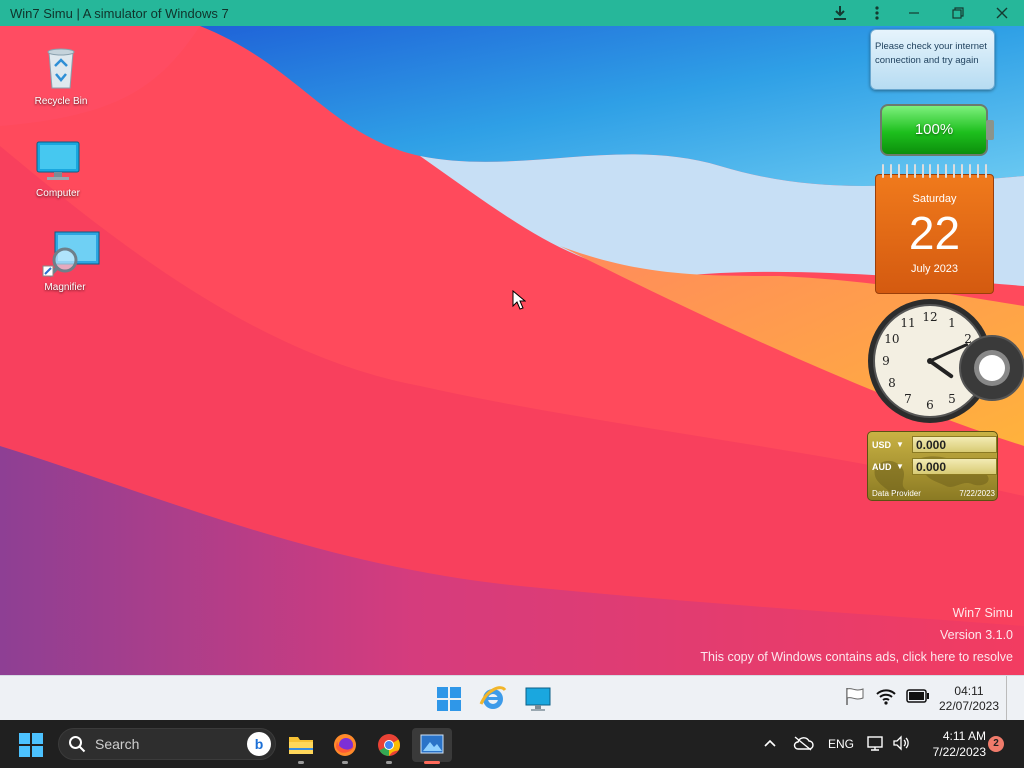  What do you see at coordinates (61, 101) in the screenshot?
I see `desktop-icon-label: Recycle Bin` at bounding box center [61, 101].